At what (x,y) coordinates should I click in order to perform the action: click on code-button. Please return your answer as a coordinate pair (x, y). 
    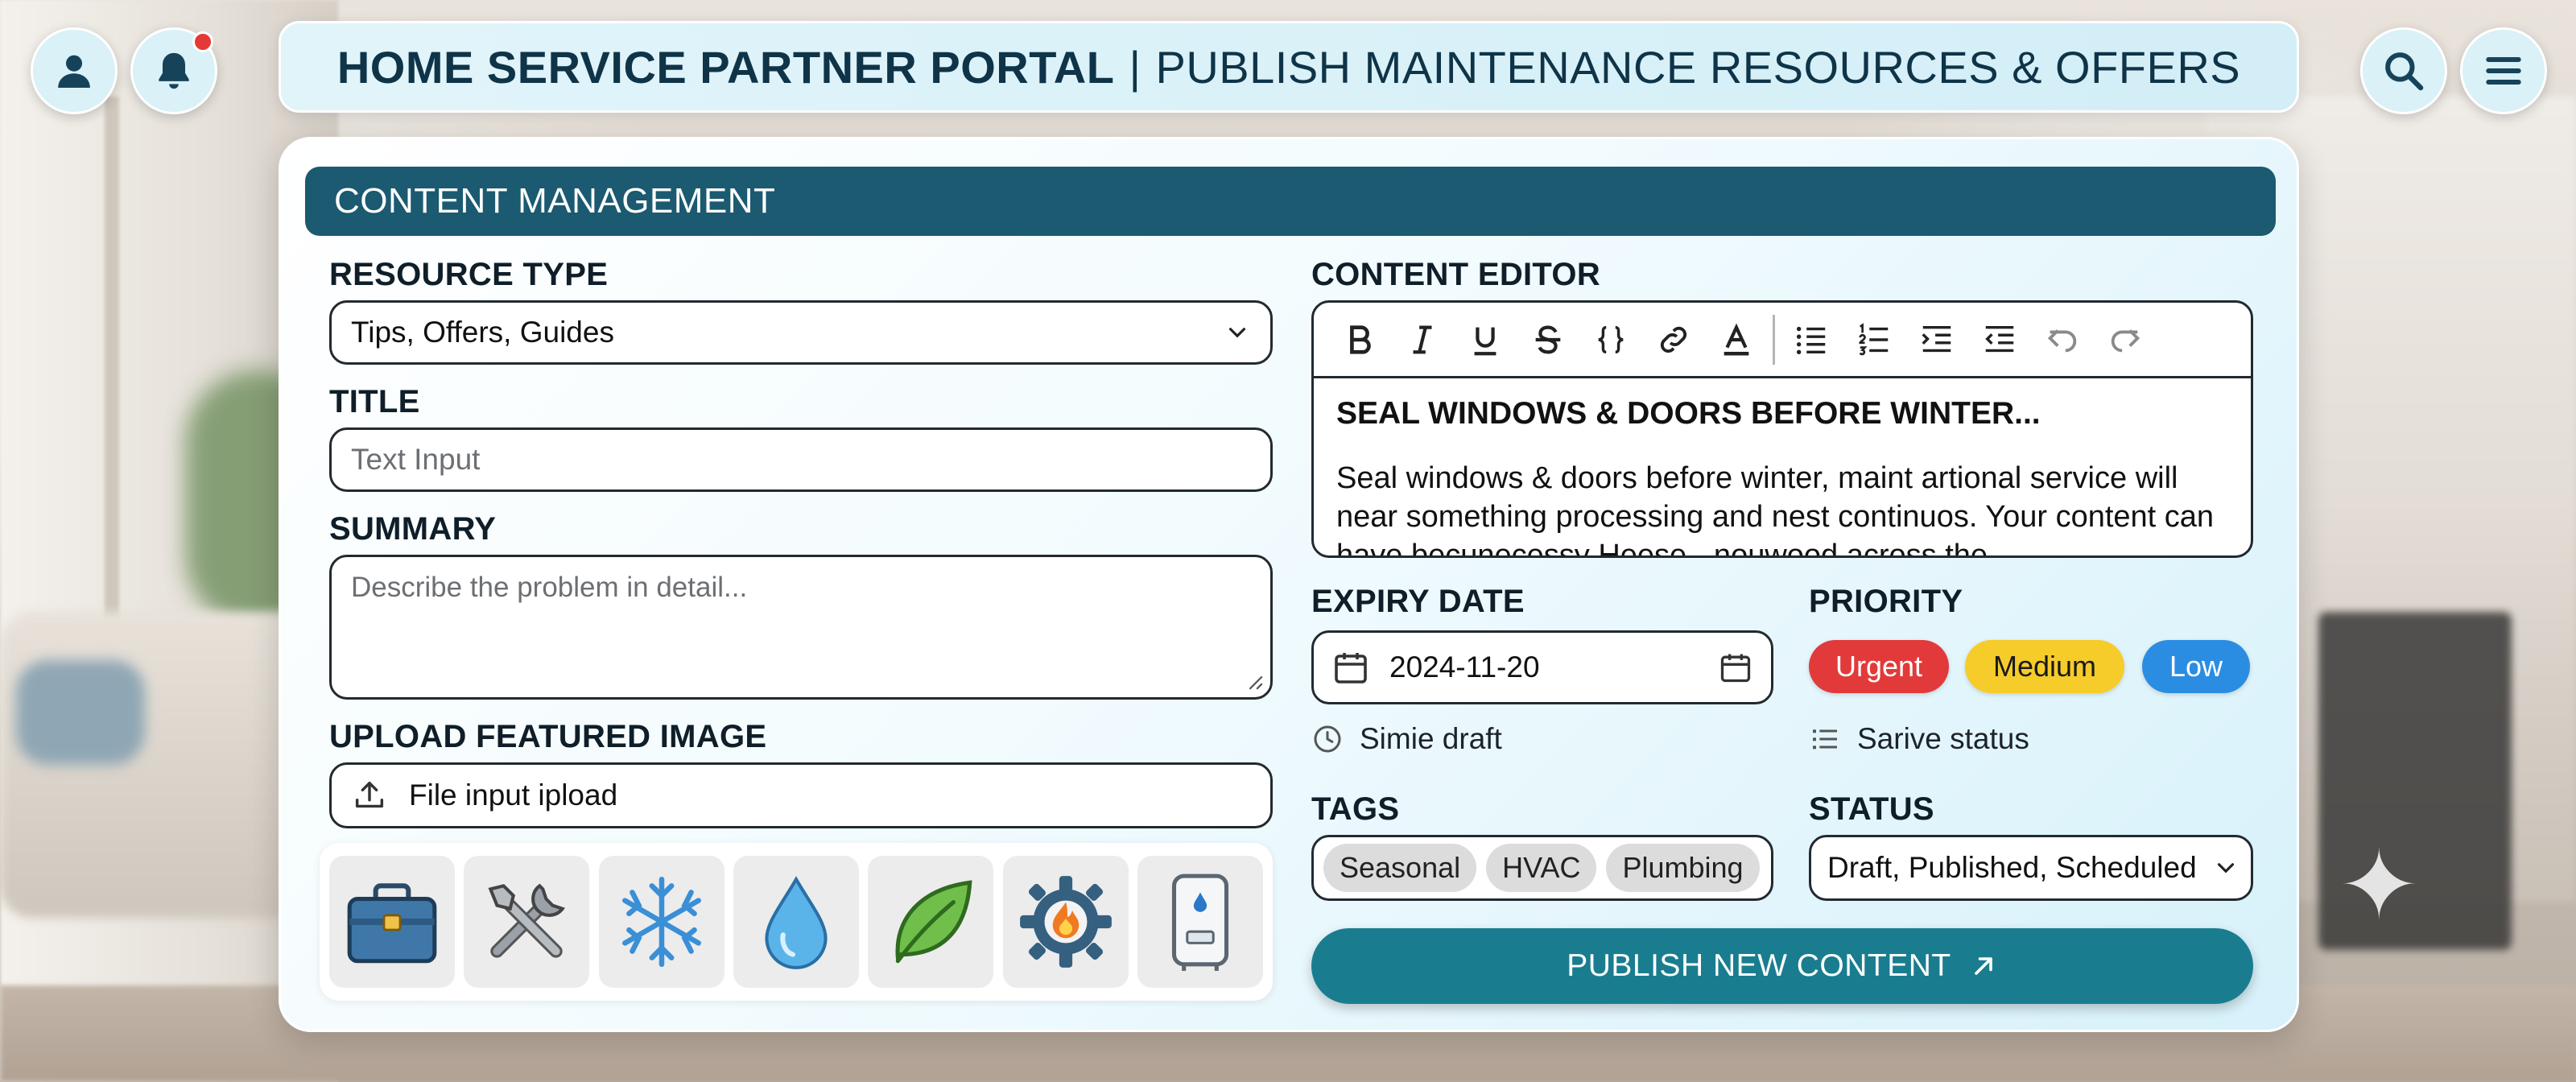
    Looking at the image, I should click on (1610, 339).